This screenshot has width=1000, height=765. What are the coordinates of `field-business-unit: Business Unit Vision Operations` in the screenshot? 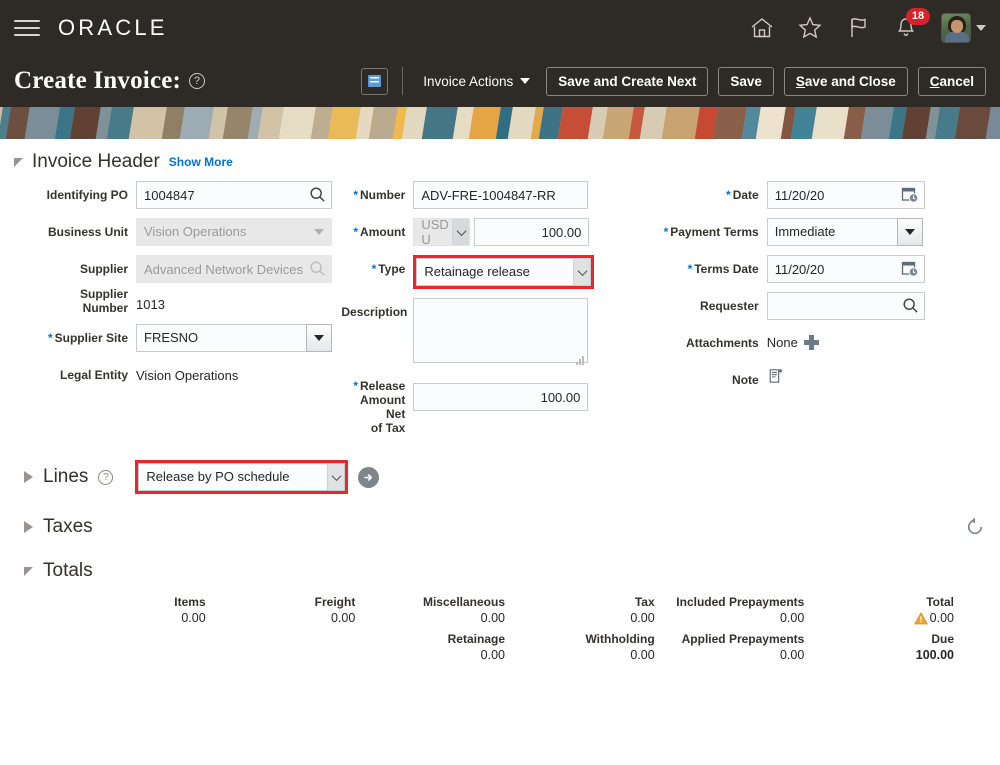 It's located at (182, 232).